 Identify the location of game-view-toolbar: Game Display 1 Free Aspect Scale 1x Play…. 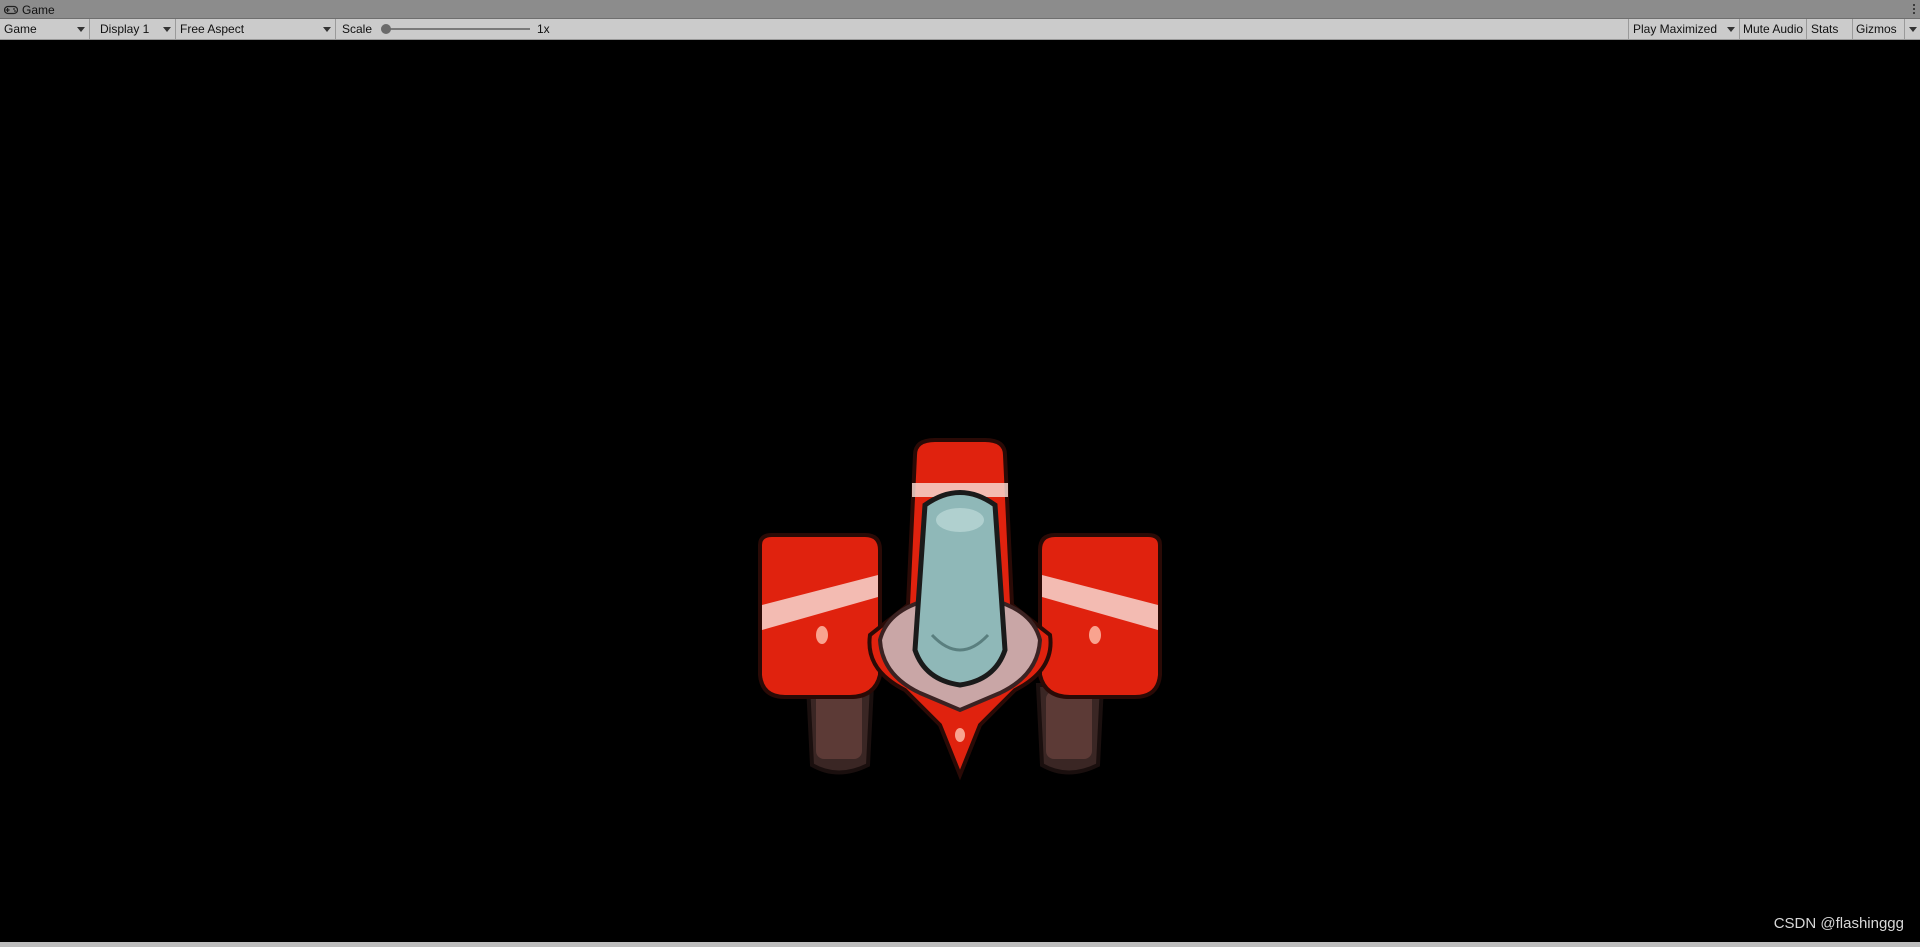
(960, 29).